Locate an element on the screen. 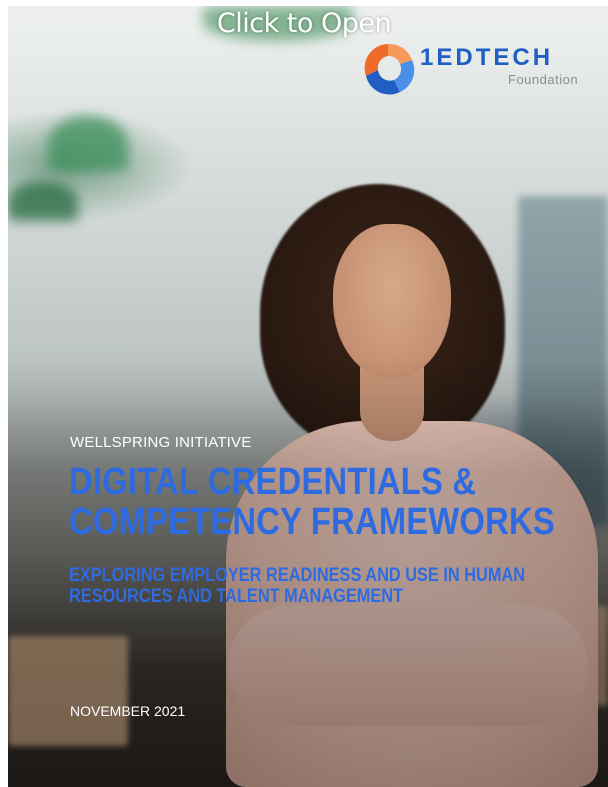  cover-subtitle-line2: RESOURCES AND TALENT MANAGEMENT is located at coordinates (236, 596).